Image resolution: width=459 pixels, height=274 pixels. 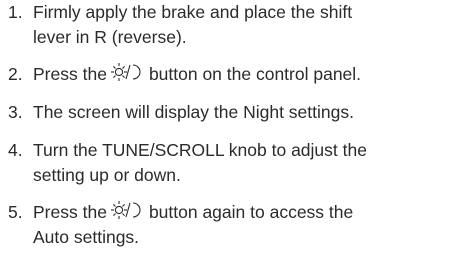 I want to click on step-text: button on the control panel., so click(x=255, y=74).